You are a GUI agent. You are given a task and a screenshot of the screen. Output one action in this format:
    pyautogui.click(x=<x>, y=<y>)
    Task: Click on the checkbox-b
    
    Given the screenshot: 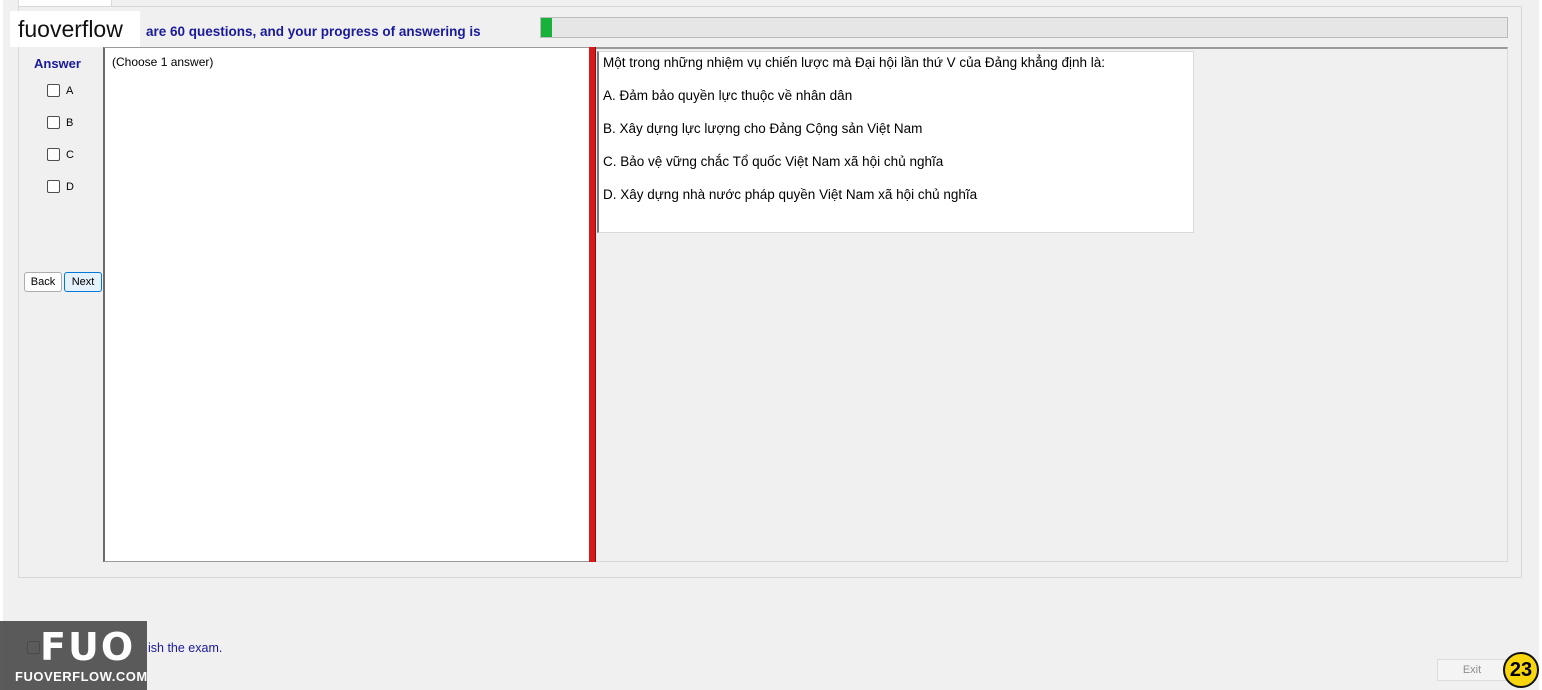 What is the action you would take?
    pyautogui.click(x=53, y=122)
    